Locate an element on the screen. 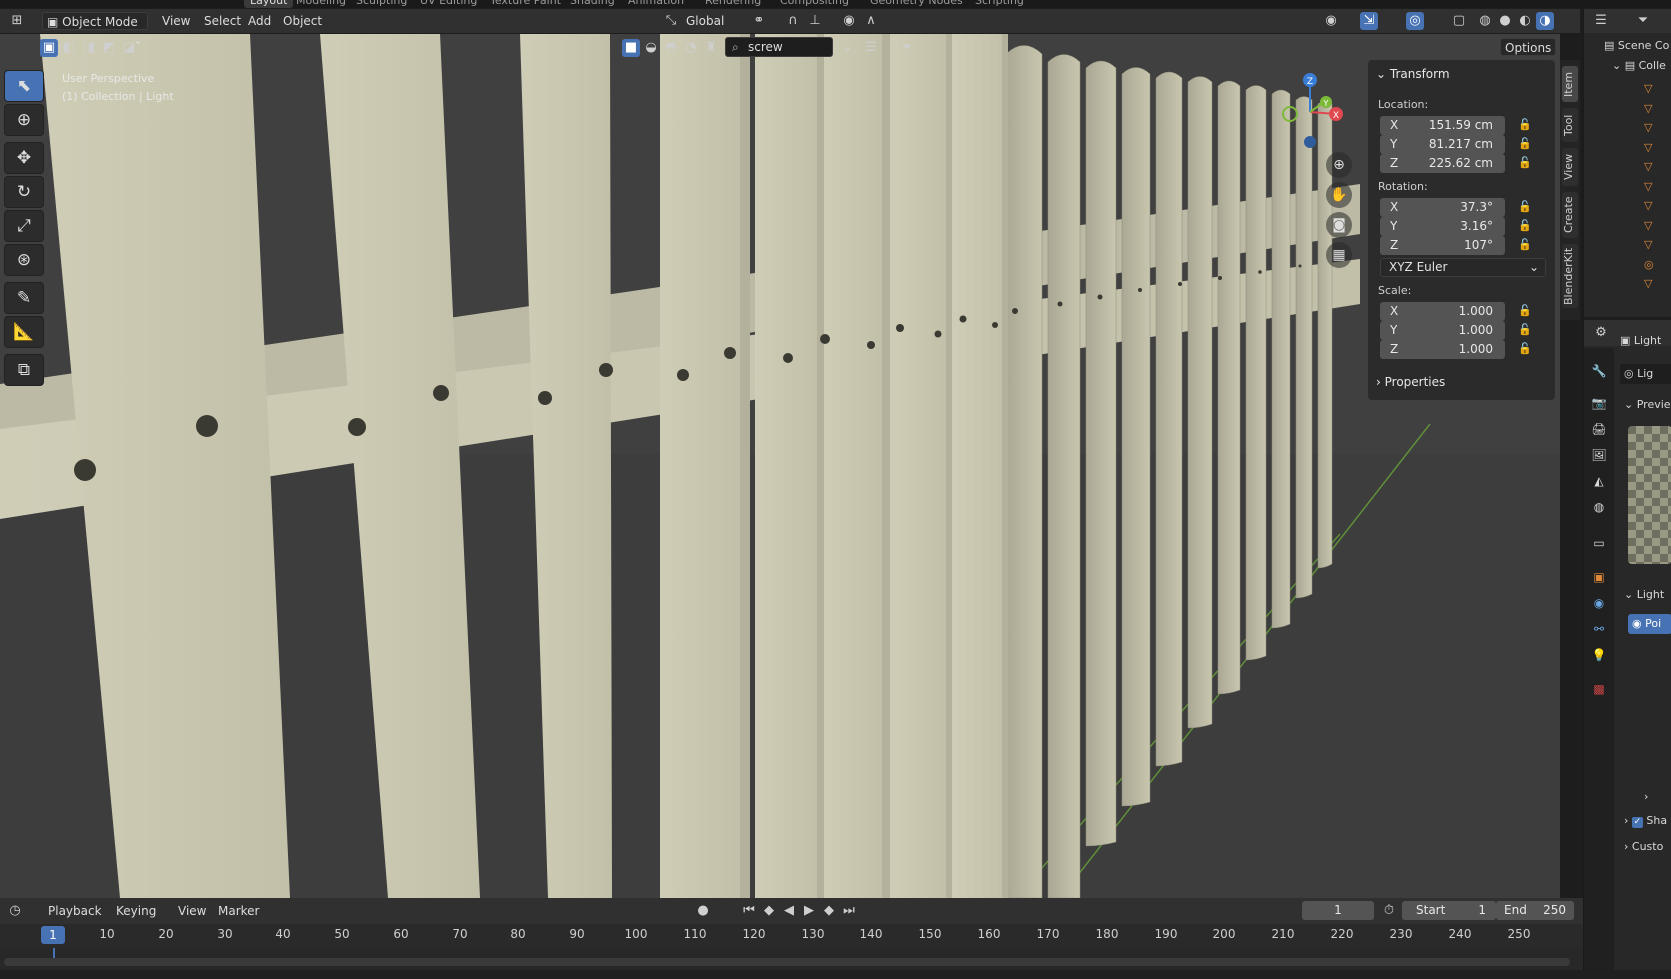 This screenshot has width=1671, height=979. rotation-x-field: X 37.3° is located at coordinates (1442, 207).